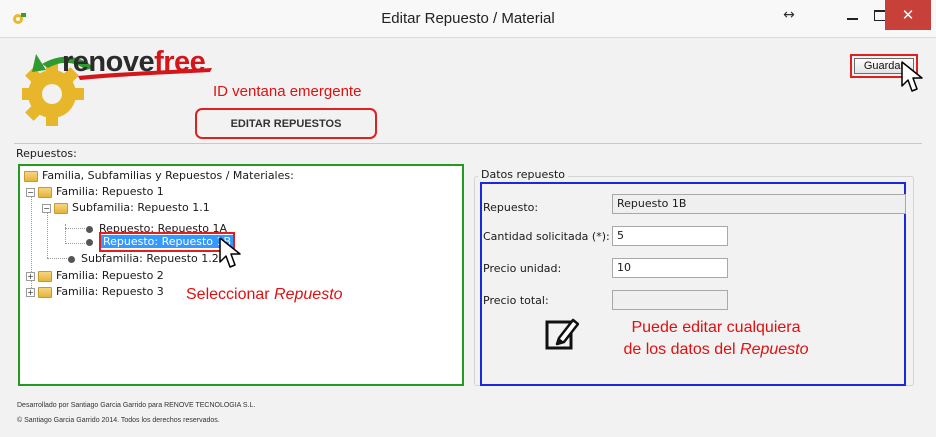 The height and width of the screenshot is (437, 936). Describe the element at coordinates (852, 15) in the screenshot. I see `minimize-button` at that location.